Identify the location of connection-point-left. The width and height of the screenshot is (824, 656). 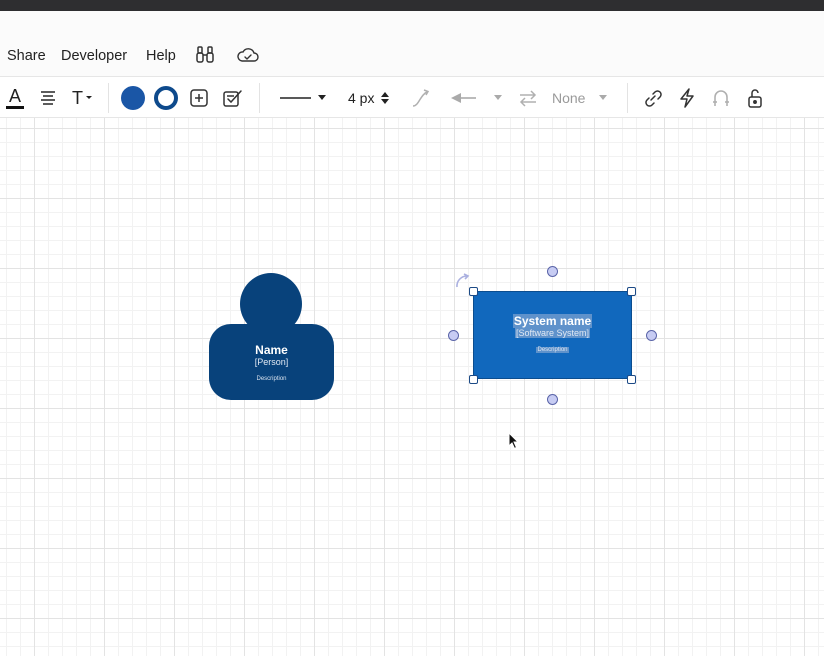
(453, 335).